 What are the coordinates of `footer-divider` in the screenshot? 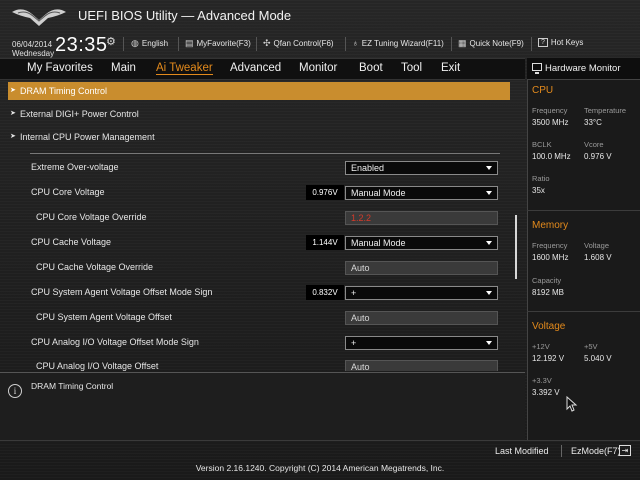 It's located at (320, 440).